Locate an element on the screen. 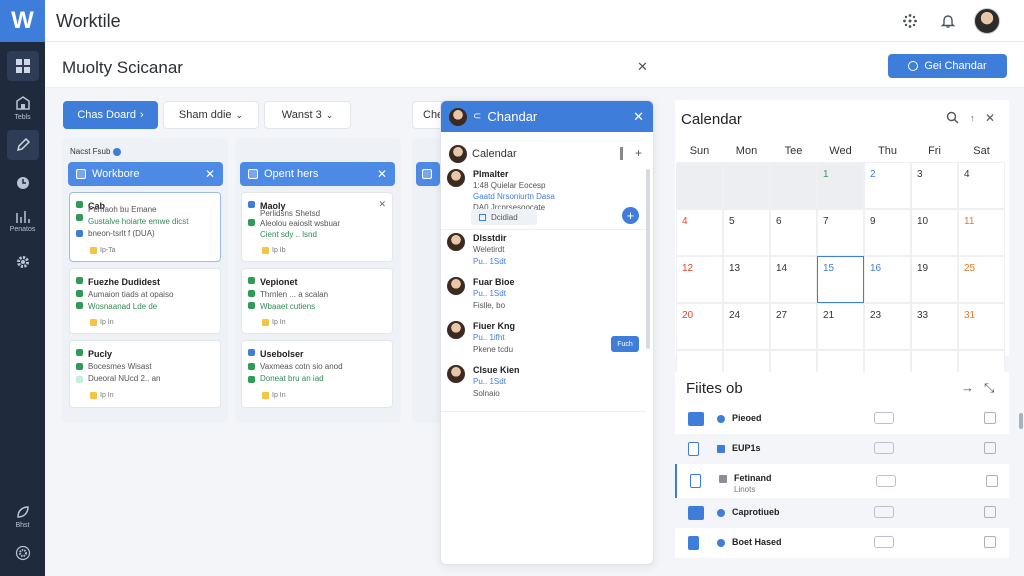 The height and width of the screenshot is (576, 1024). sidebar-item-edit is located at coordinates (22, 145).